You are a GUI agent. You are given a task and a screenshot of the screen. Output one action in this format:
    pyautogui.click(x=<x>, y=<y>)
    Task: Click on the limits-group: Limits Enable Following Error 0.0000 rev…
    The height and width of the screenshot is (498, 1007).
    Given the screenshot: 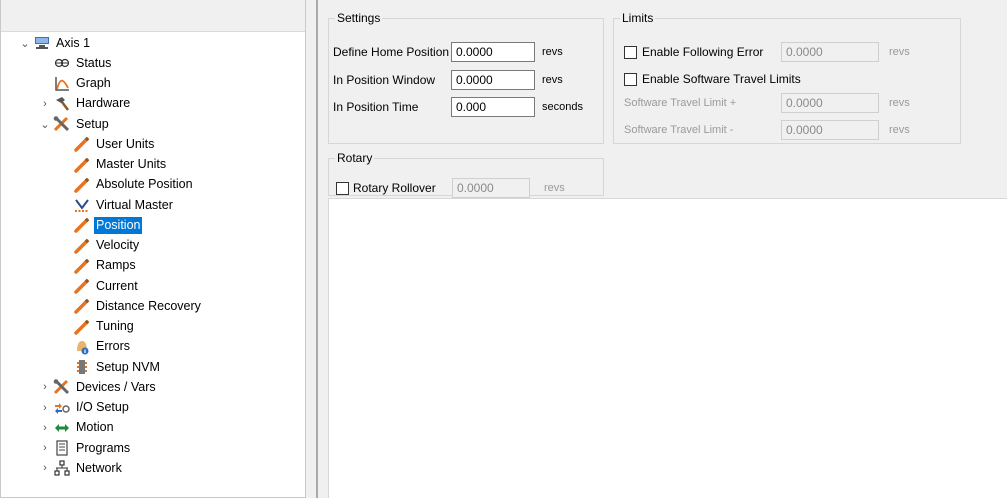 What is the action you would take?
    pyautogui.click(x=787, y=78)
    